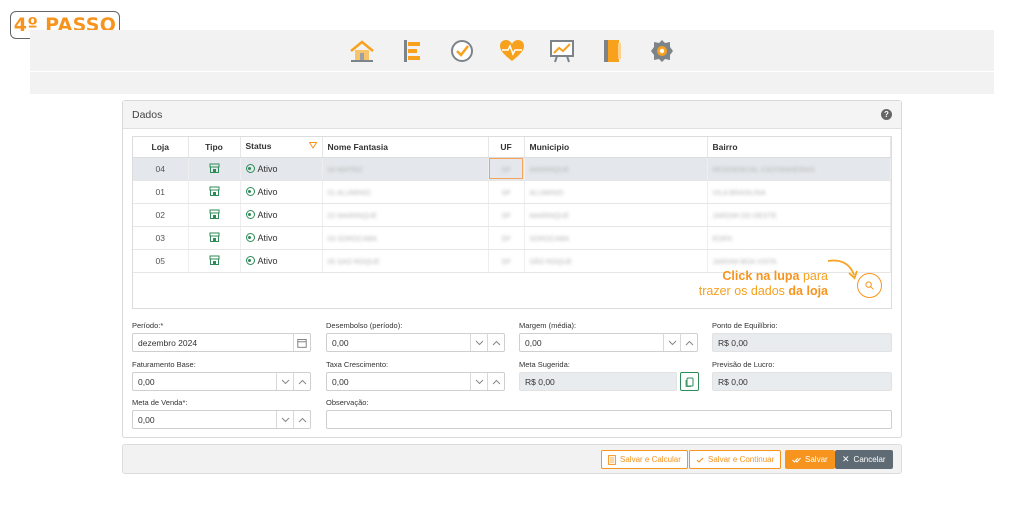  I want to click on salvar-continuar-button: Salvar e Continuar, so click(735, 459).